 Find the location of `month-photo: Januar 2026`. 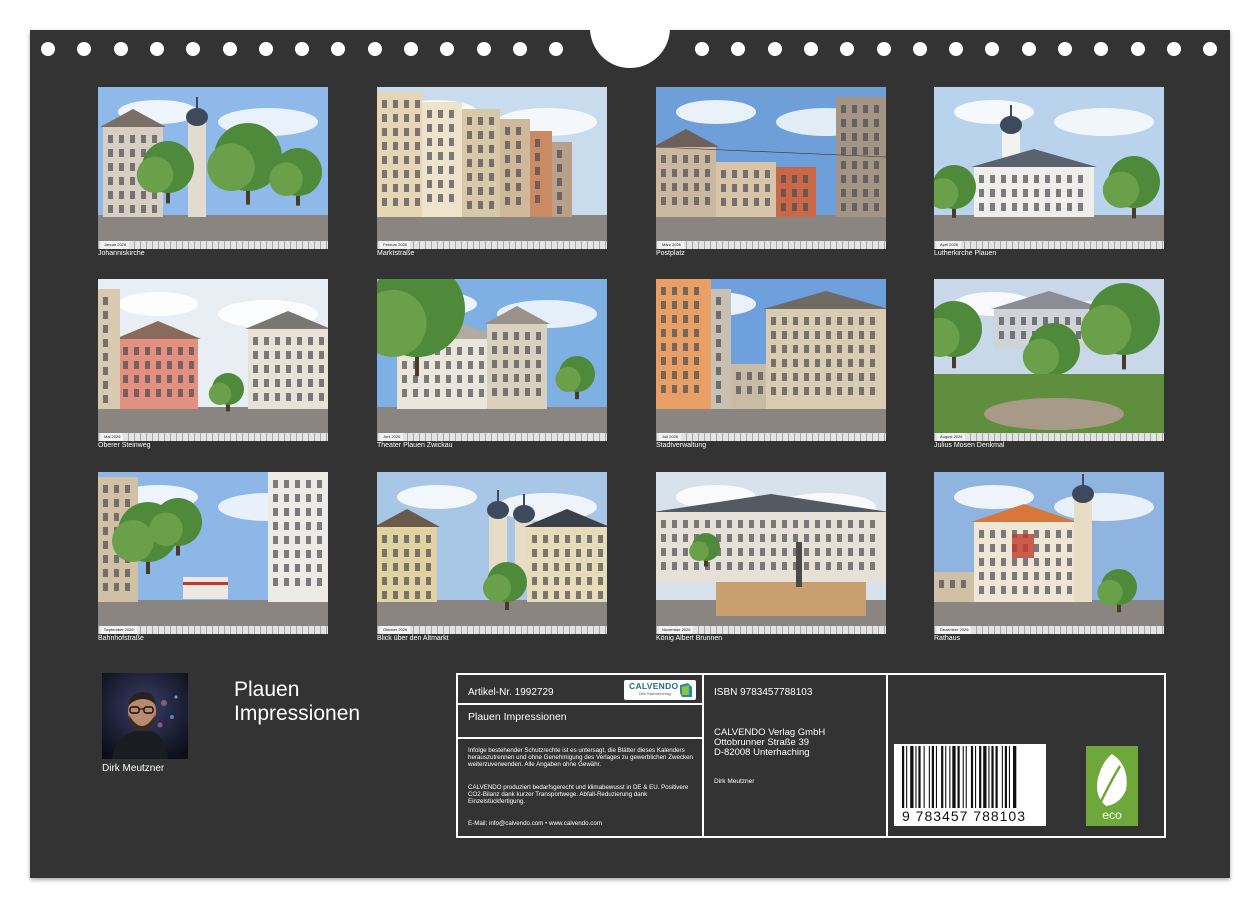

month-photo: Januar 2026 is located at coordinates (213, 168).